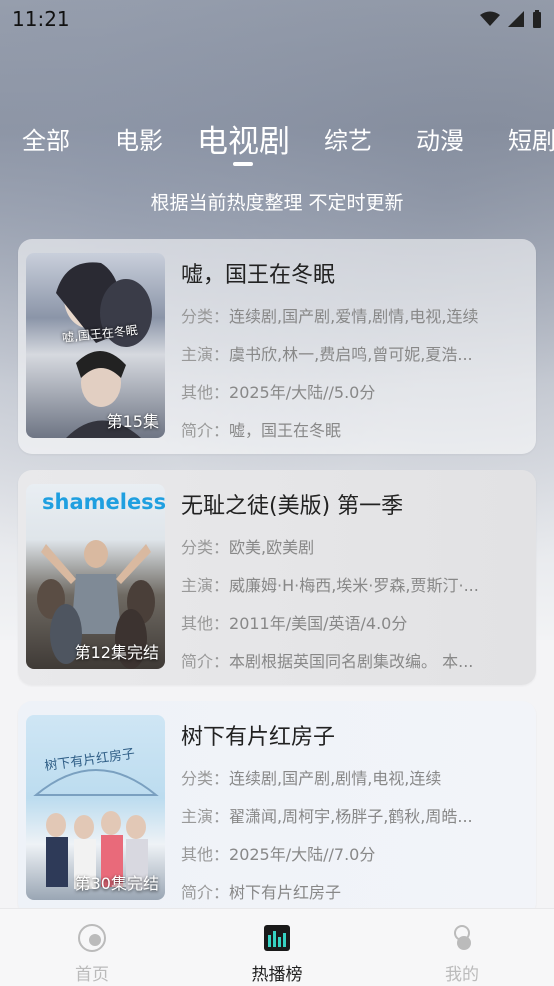 Image resolution: width=554 pixels, height=986 pixels. I want to click on bottom-nav: 首页 热播榜 我的, so click(277, 947).